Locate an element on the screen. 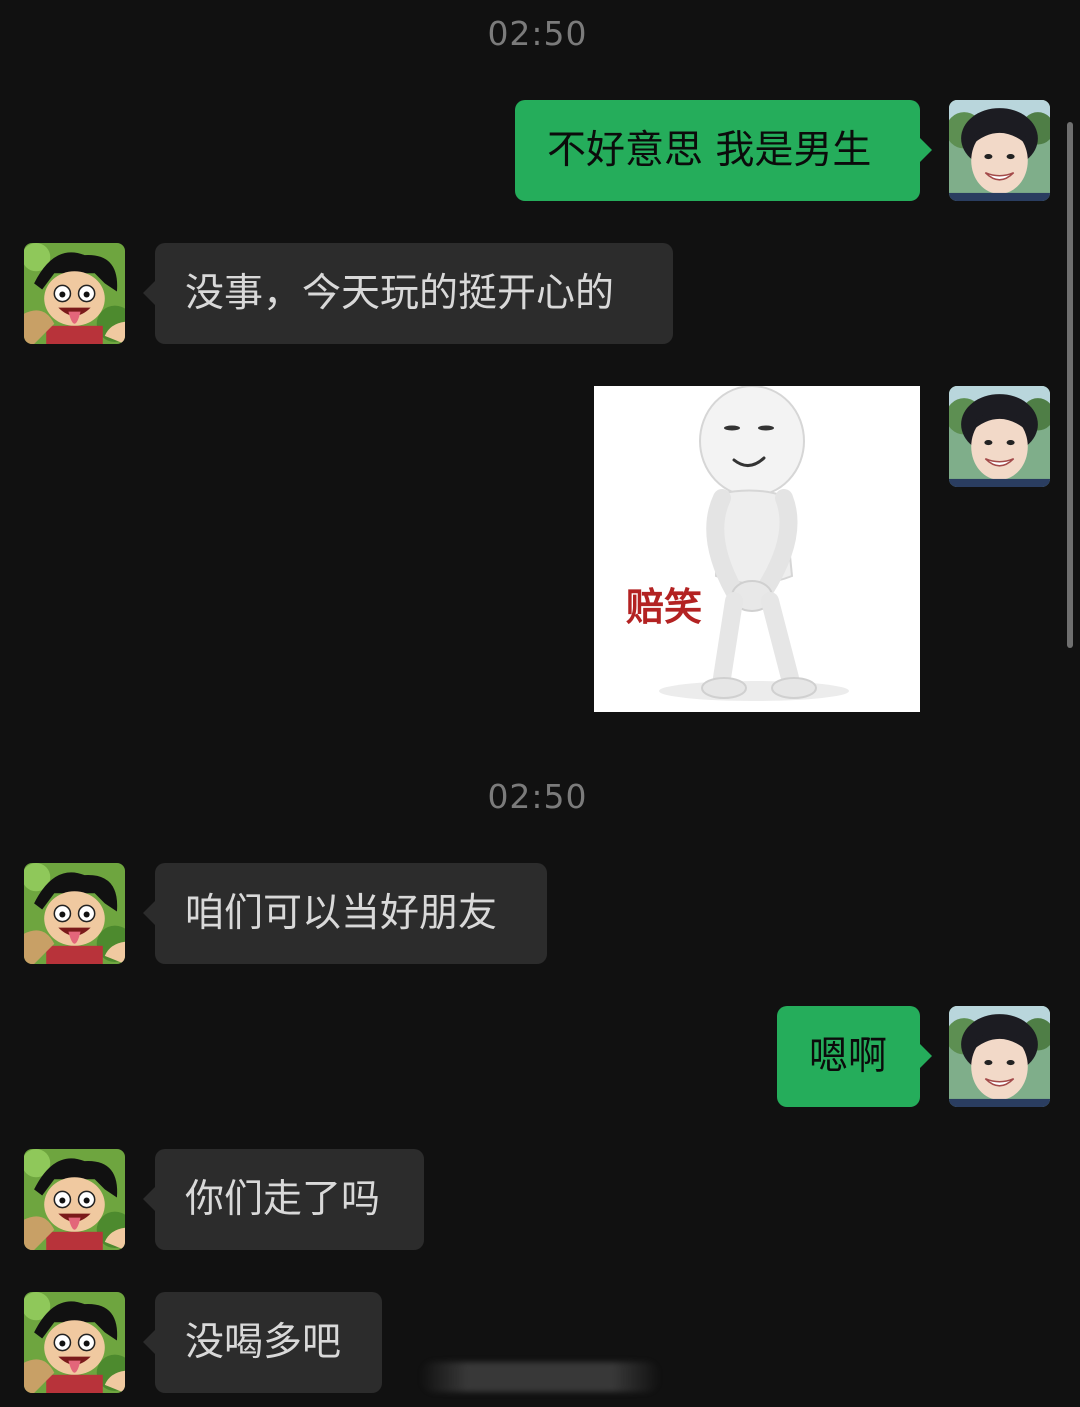  sticker-message: 赔笑 is located at coordinates (757, 549).